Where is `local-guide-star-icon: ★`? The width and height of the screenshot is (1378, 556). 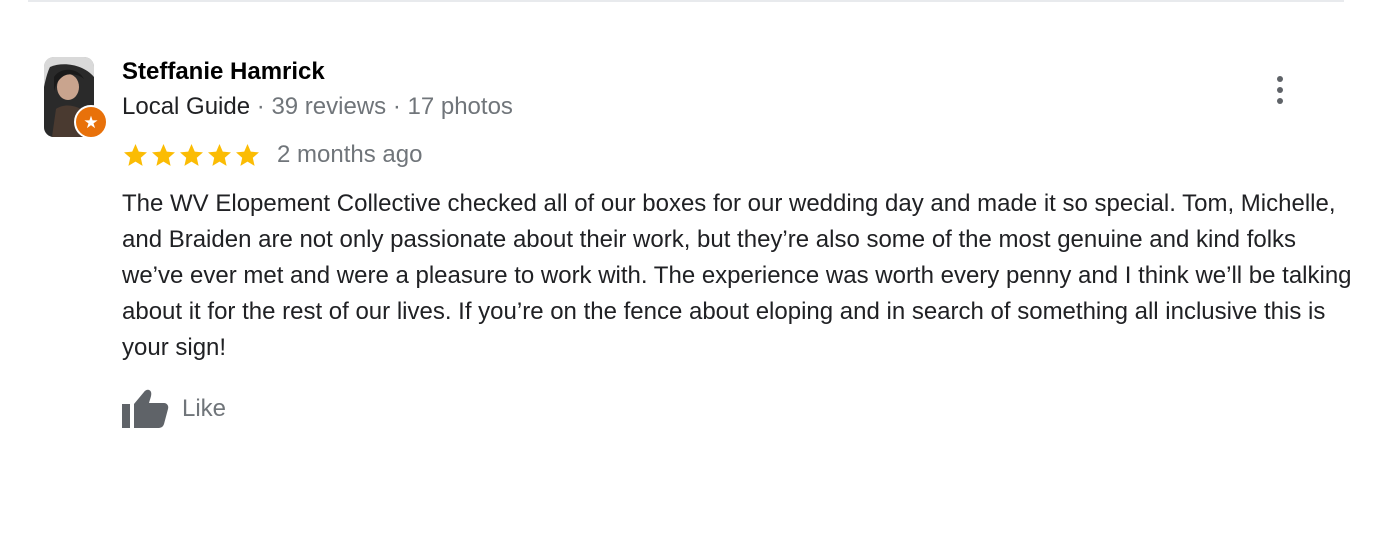
local-guide-star-icon: ★ is located at coordinates (91, 122).